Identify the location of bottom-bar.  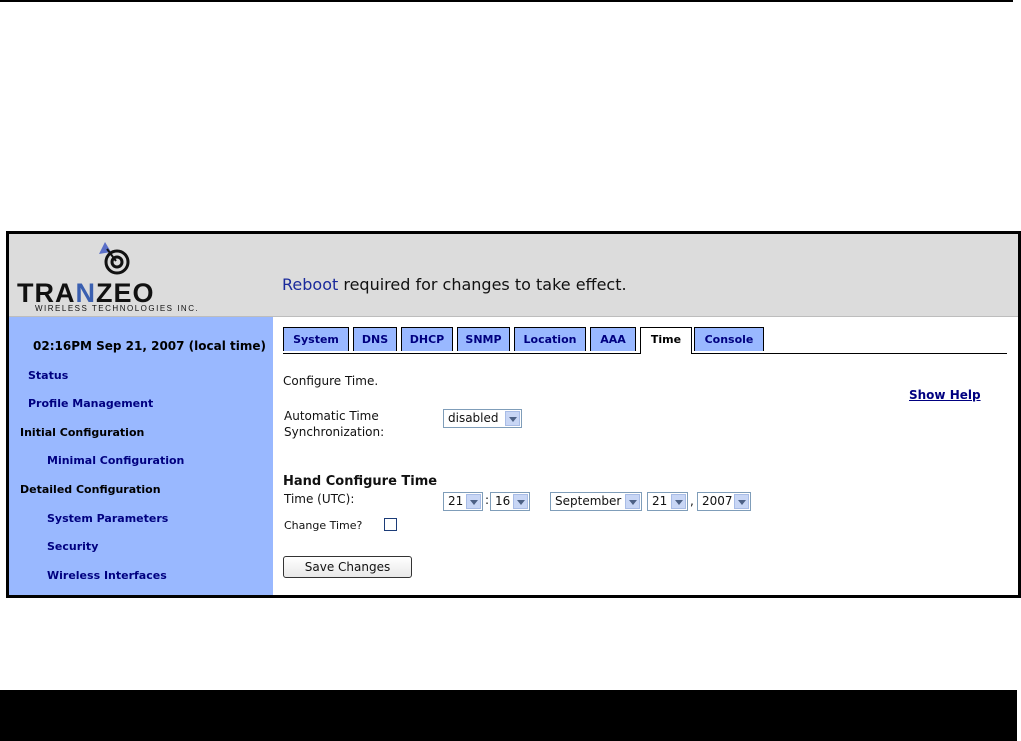
(508, 715).